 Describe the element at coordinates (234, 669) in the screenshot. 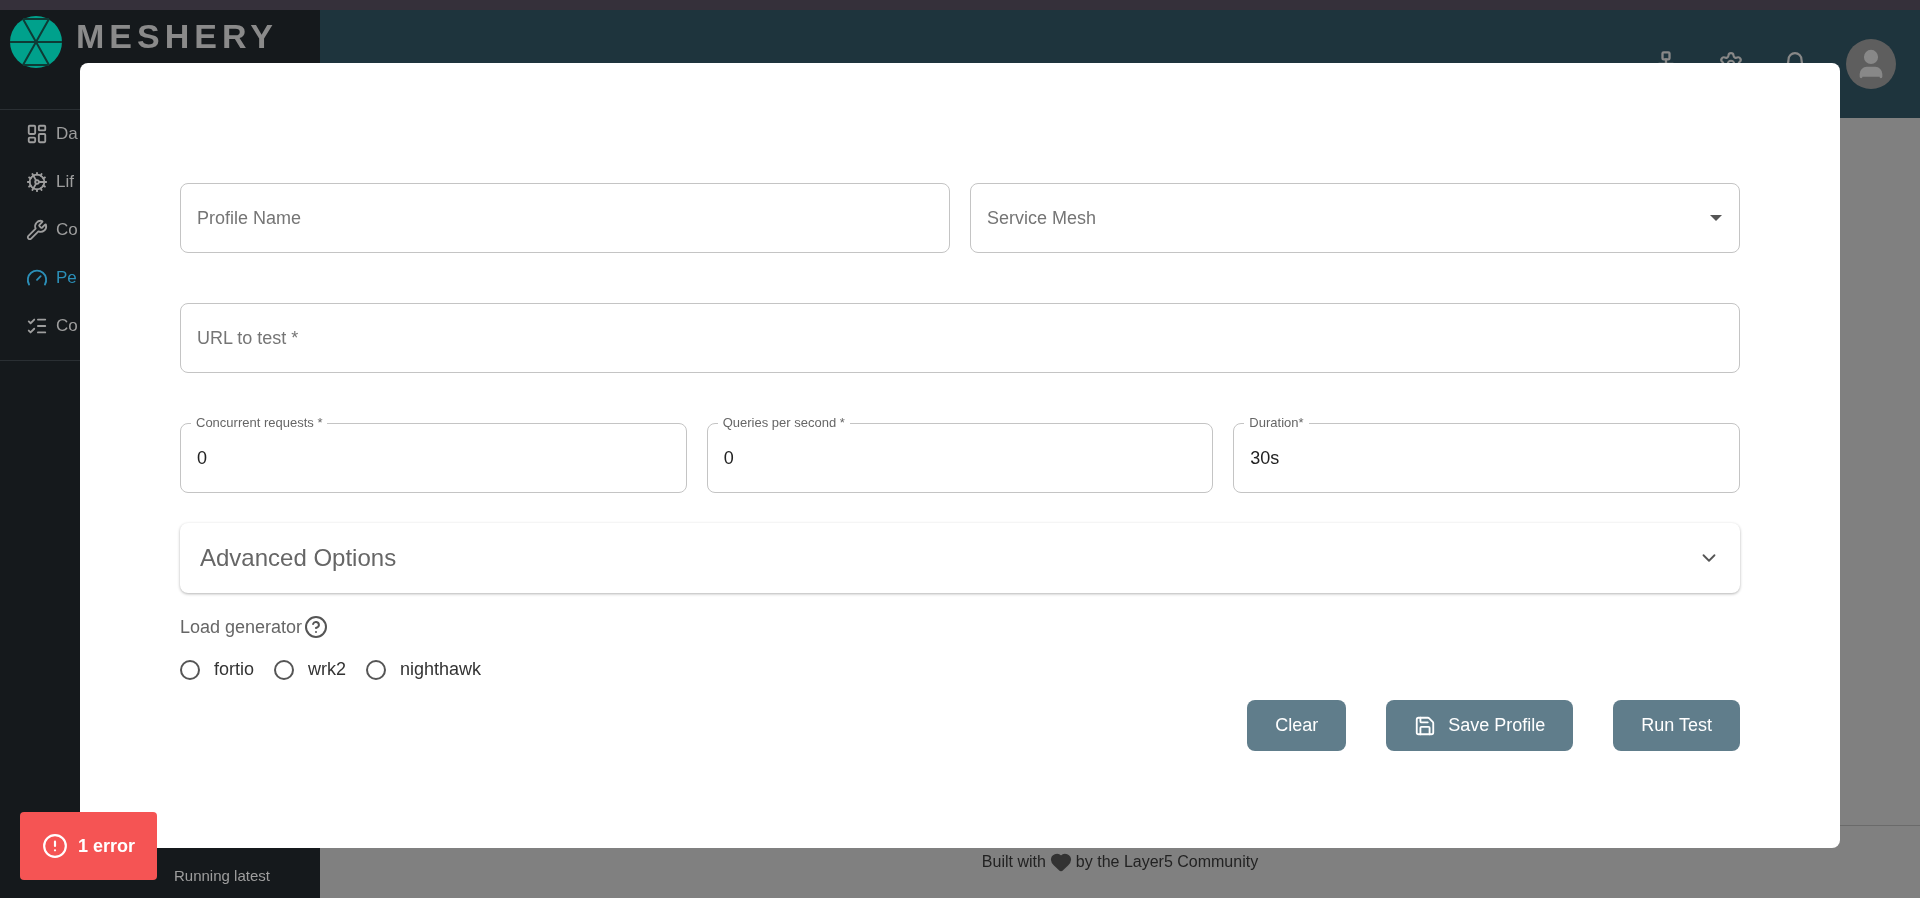

I see `radio-label: fortio` at that location.